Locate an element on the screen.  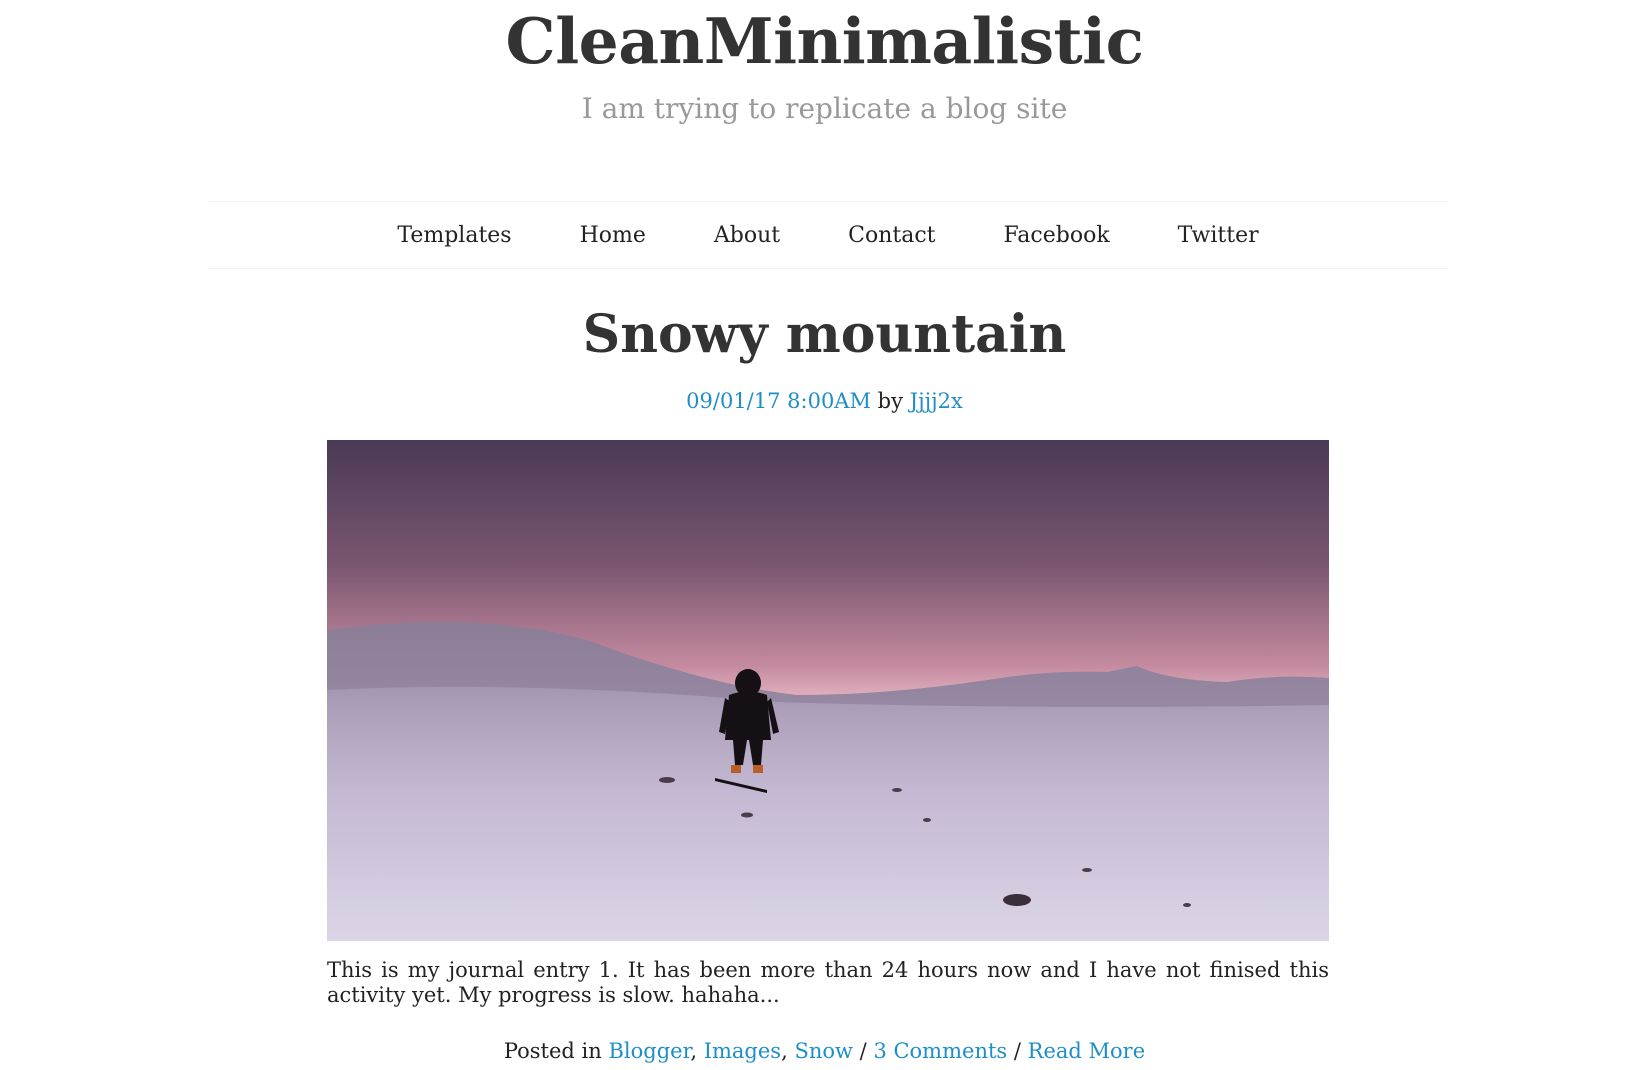
post-by-label: by is located at coordinates (890, 401).